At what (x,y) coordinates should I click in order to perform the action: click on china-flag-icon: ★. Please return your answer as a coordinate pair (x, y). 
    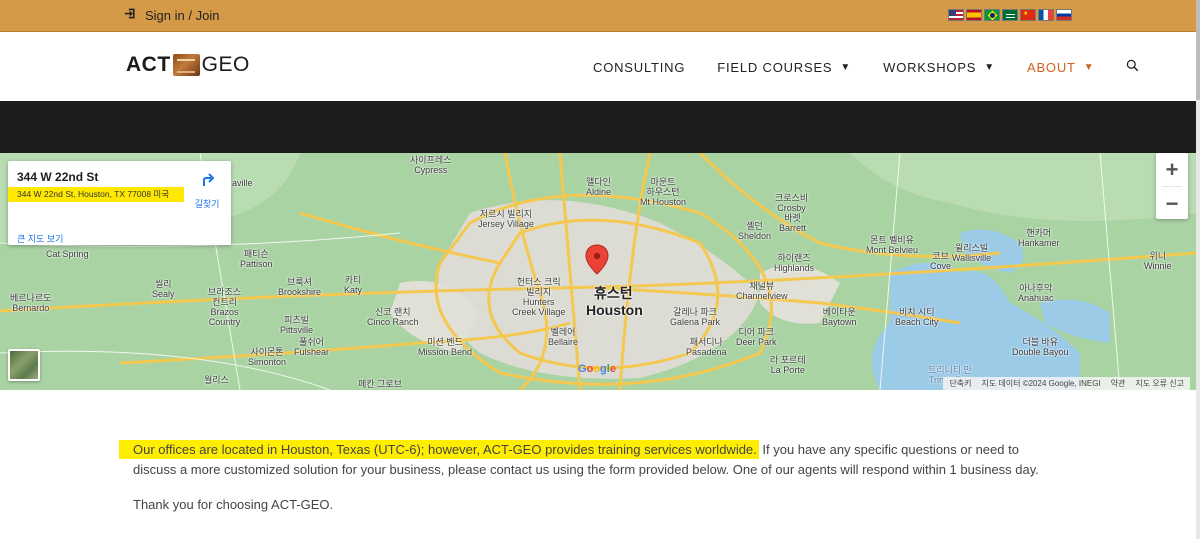
    Looking at the image, I should click on (1028, 15).